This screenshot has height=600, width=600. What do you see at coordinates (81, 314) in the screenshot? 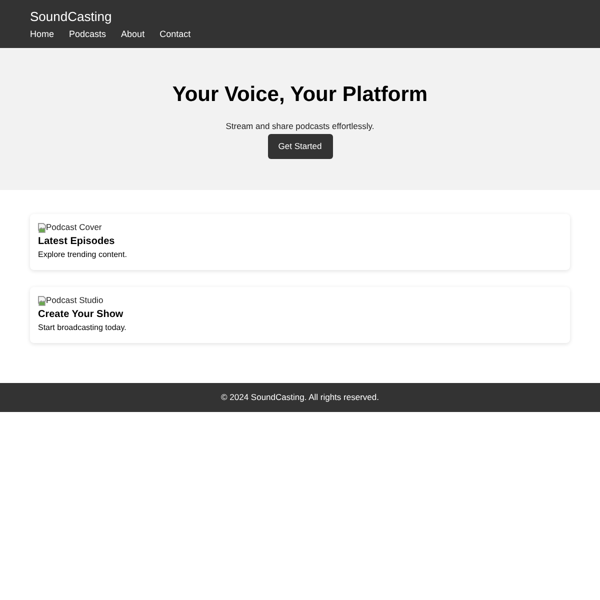
I see `card-title: Create Your Show` at bounding box center [81, 314].